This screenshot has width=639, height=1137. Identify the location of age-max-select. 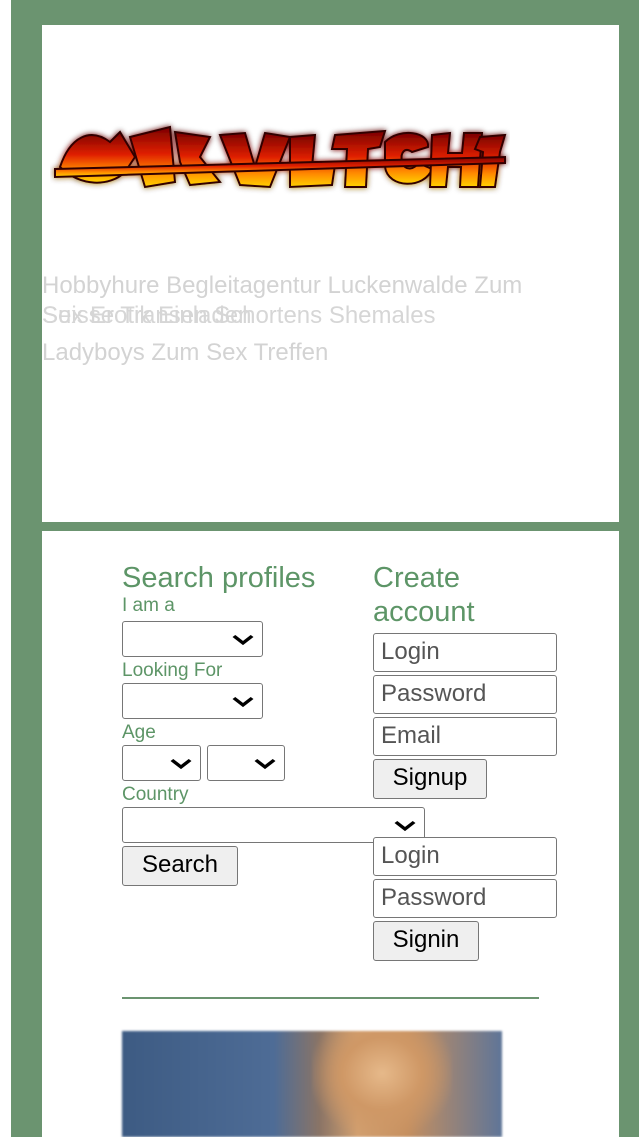
(246, 763).